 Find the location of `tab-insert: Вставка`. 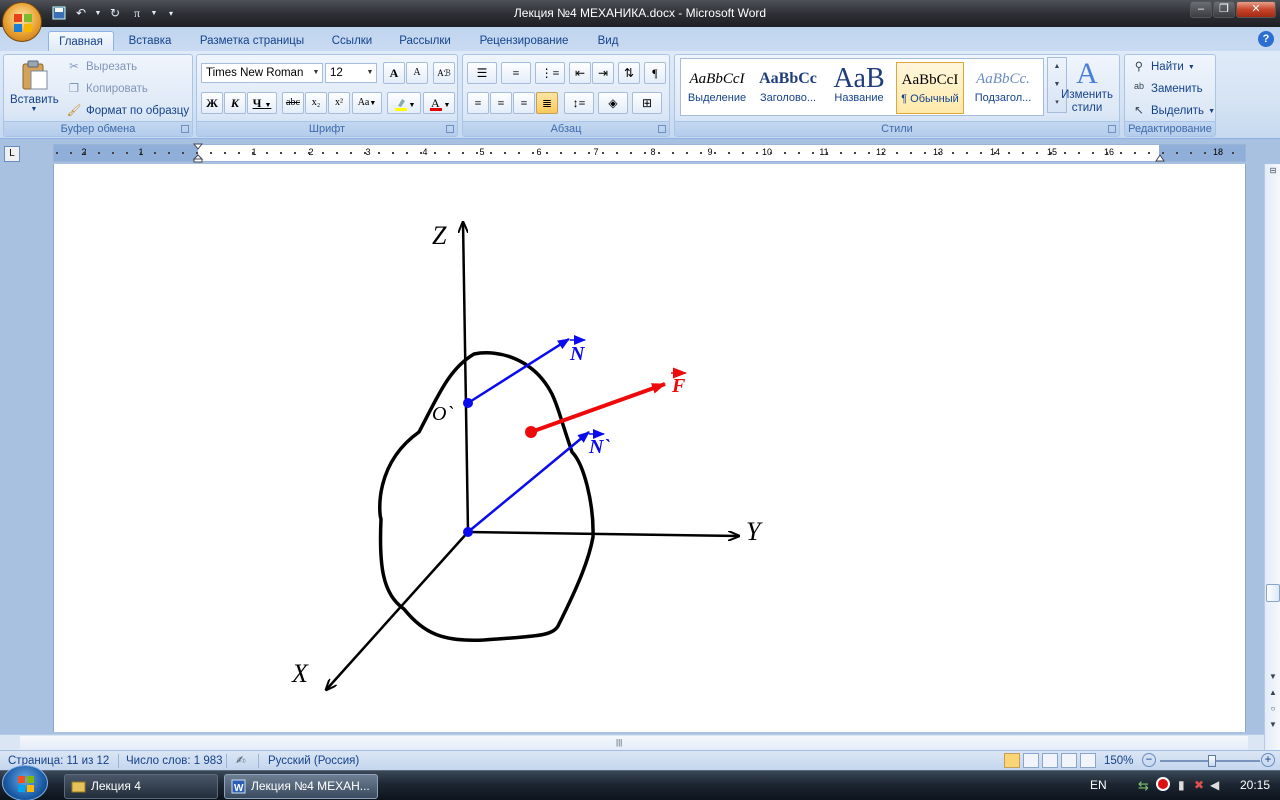

tab-insert: Вставка is located at coordinates (150, 41).